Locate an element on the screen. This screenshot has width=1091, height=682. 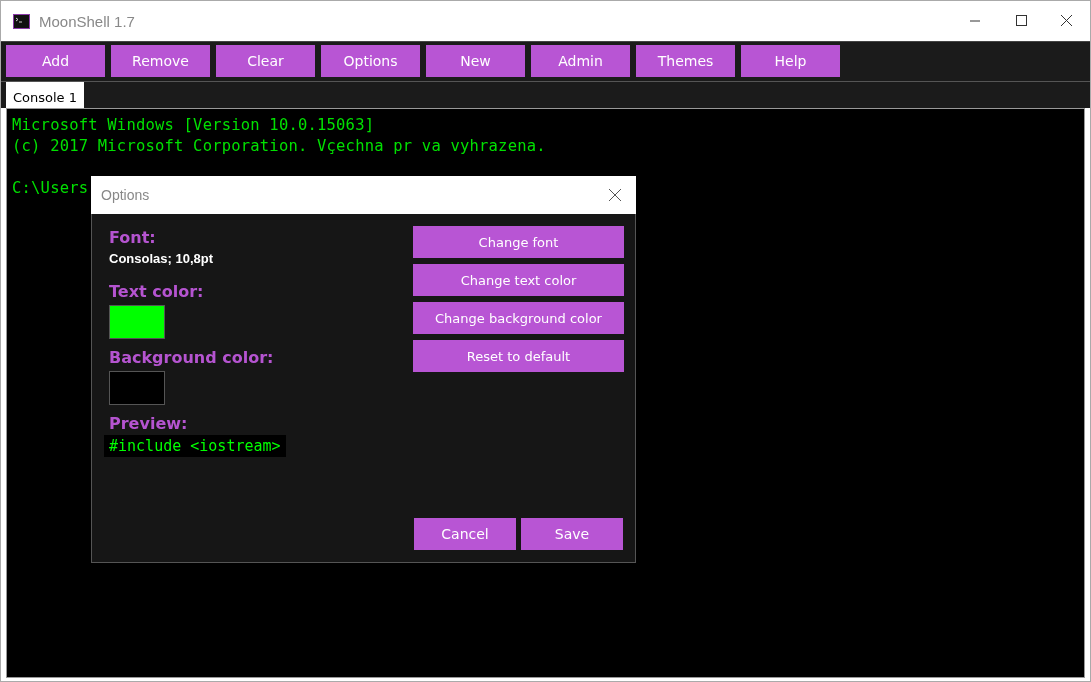
console-line: Microsoft Windows [Version 10.0.15063] is located at coordinates (193, 125).